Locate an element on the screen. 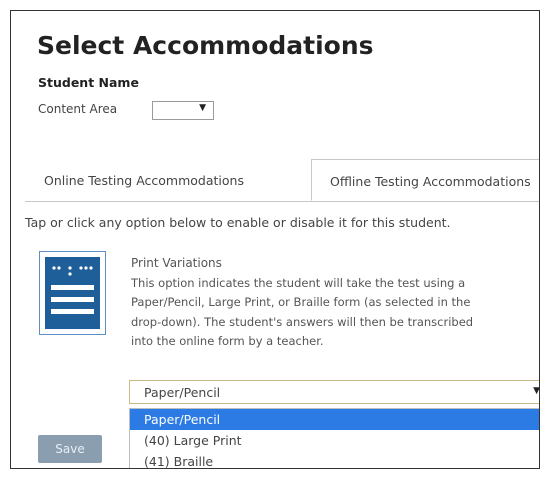 The image size is (552, 481). tabs-divider is located at coordinates (282, 201).